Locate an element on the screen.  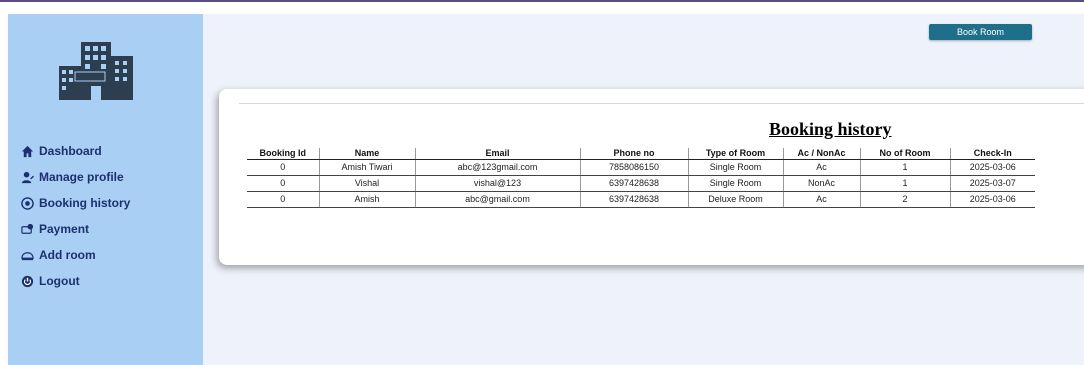
column-header: No of Room is located at coordinates (905, 154).